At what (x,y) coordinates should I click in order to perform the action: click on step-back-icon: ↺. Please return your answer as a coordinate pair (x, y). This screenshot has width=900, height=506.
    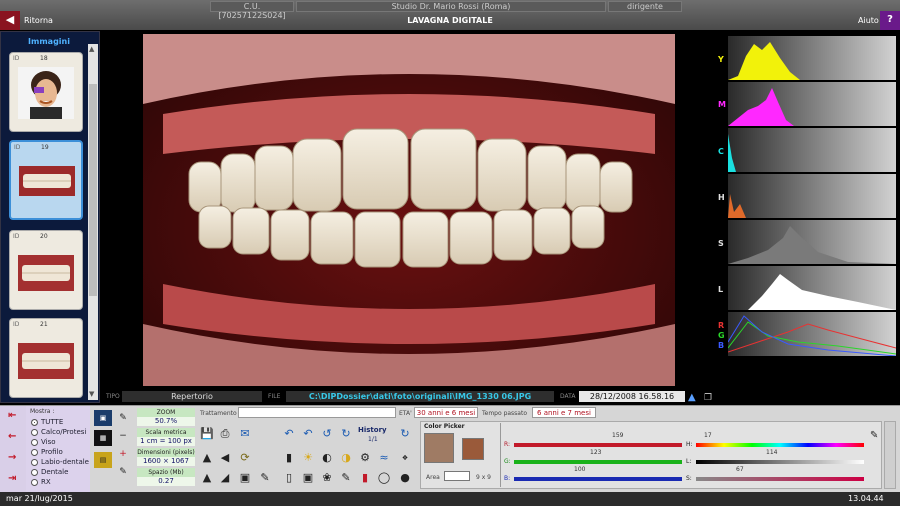
    Looking at the image, I should click on (327, 434).